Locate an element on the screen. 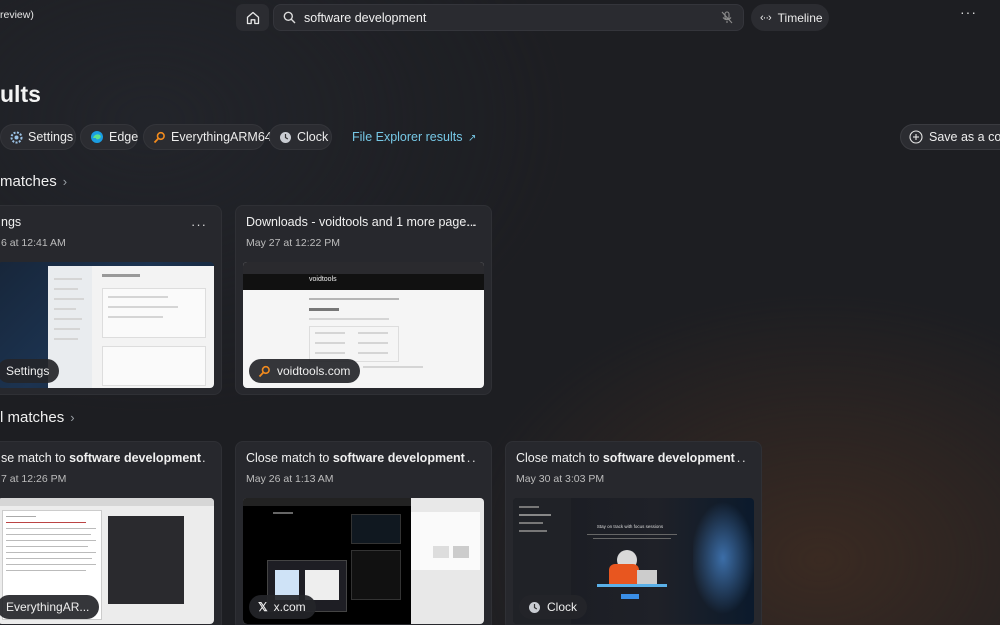 The height and width of the screenshot is (625, 1000). card-source-badge: Clock is located at coordinates (553, 607).